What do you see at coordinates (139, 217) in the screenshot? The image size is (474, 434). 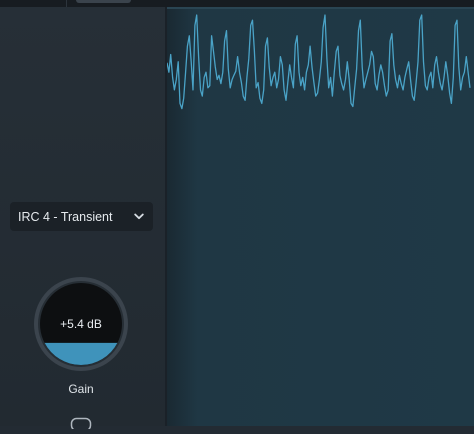 I see `chevron-down-icon` at bounding box center [139, 217].